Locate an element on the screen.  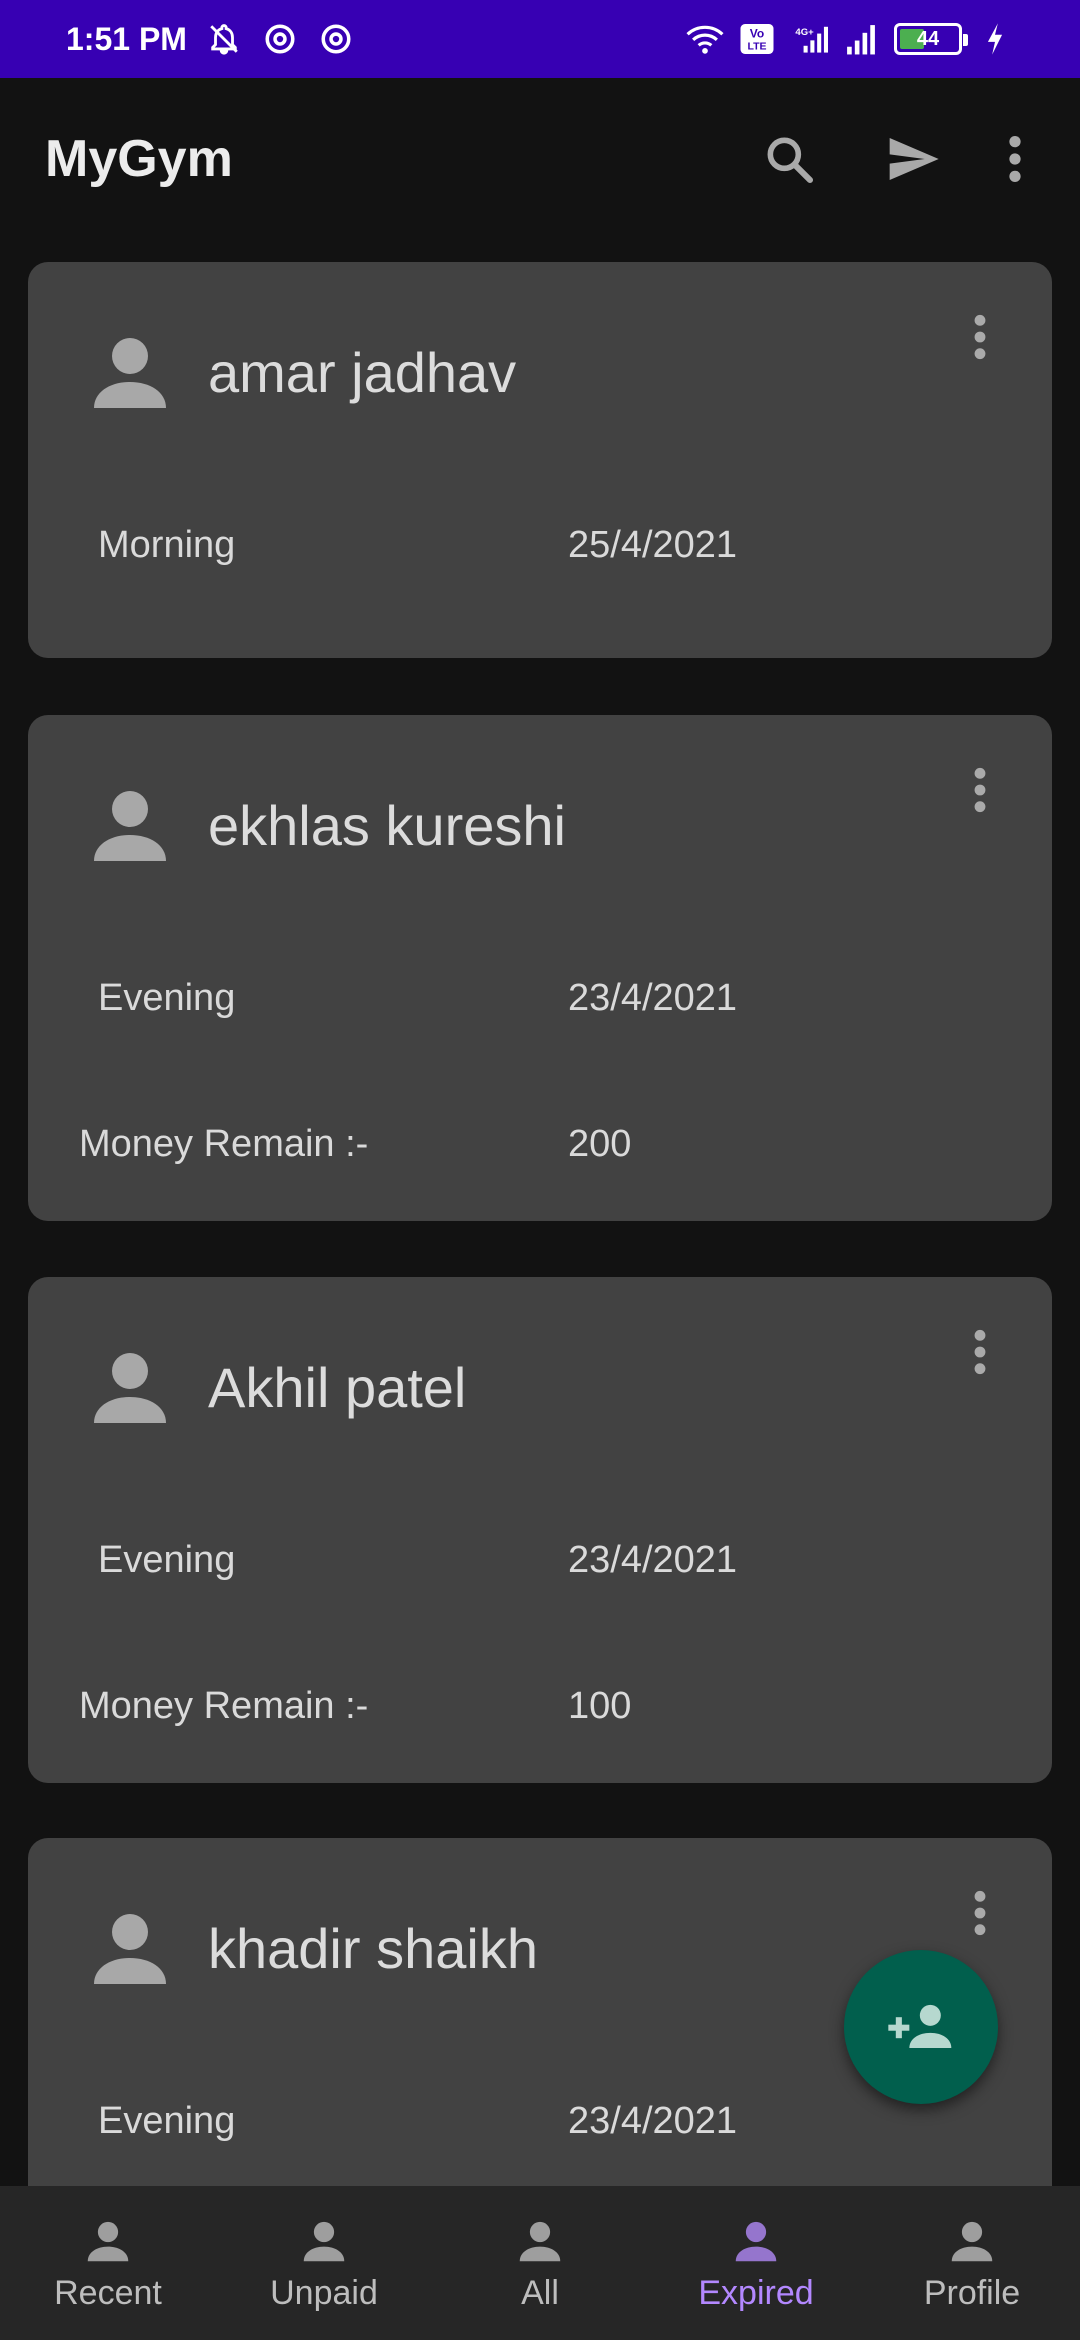
status-time: 1:51 PM is located at coordinates (126, 38).